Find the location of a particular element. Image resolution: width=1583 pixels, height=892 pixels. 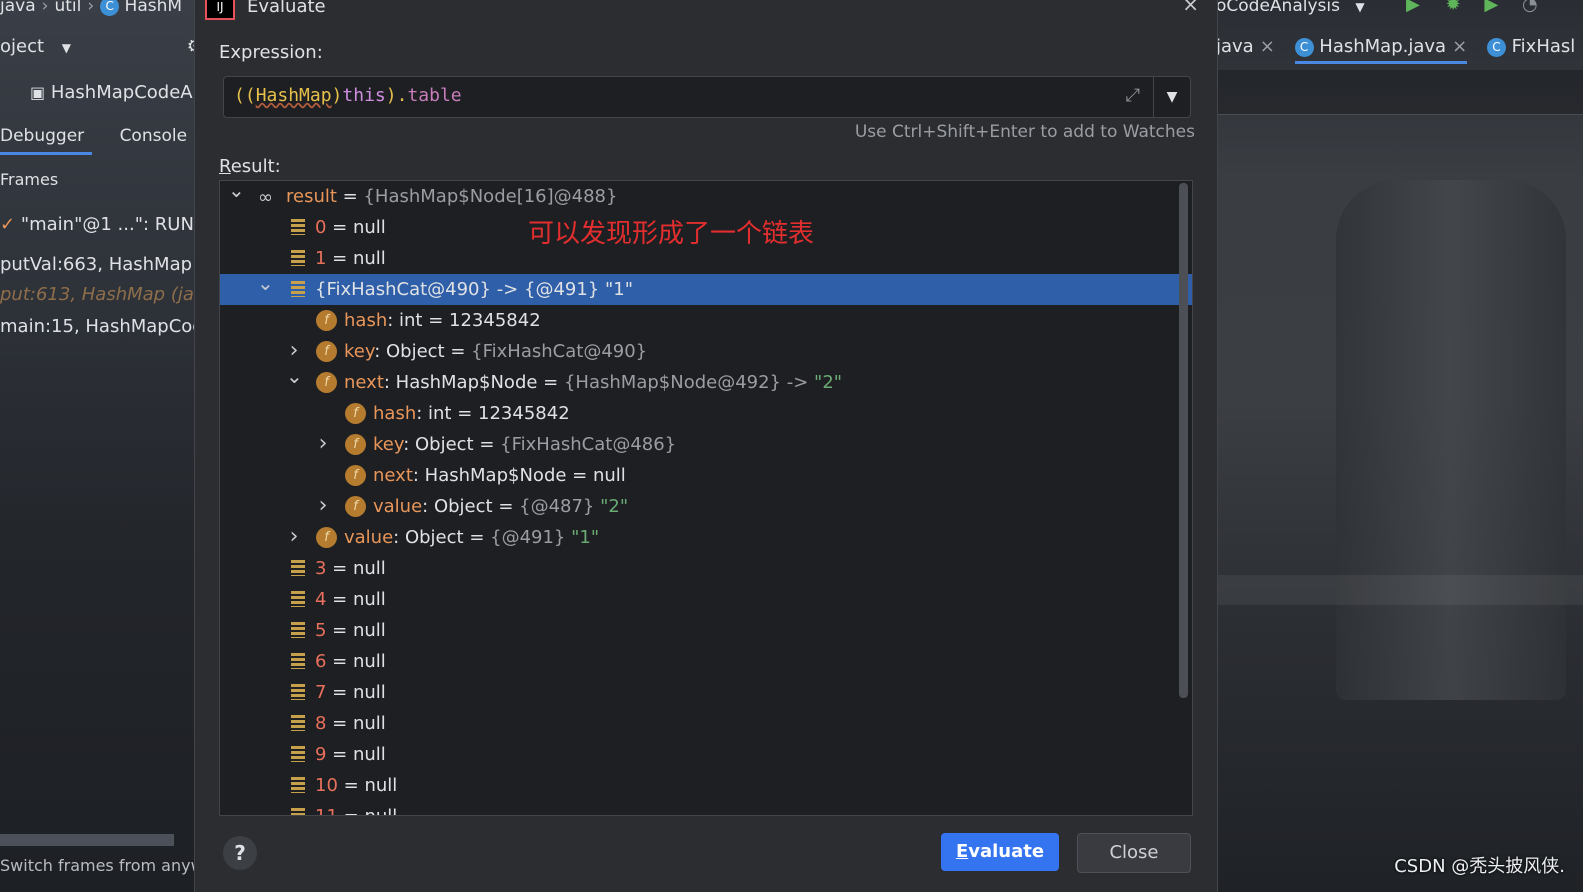

tab-debugger: Debugger is located at coordinates (46, 140).